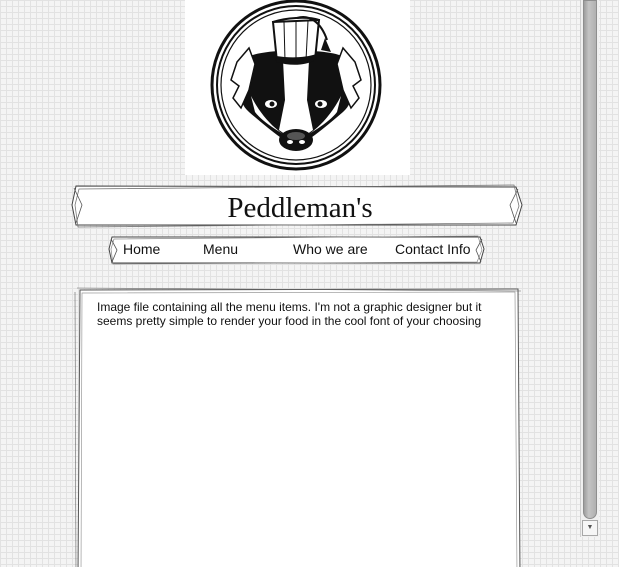 The width and height of the screenshot is (619, 567). I want to click on nav-item-who-we-are: Who we are, so click(330, 249).